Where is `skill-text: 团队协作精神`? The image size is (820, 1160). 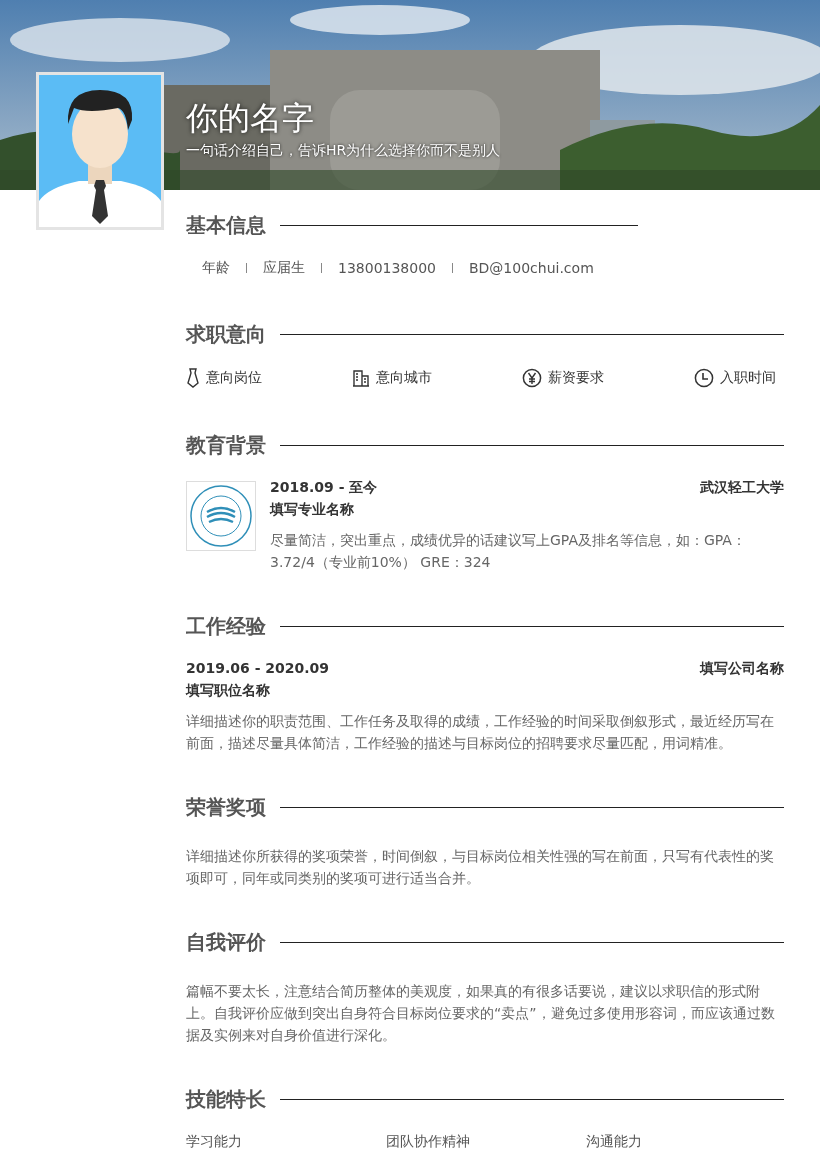
skill-text: 团队协作精神 is located at coordinates (428, 1142).